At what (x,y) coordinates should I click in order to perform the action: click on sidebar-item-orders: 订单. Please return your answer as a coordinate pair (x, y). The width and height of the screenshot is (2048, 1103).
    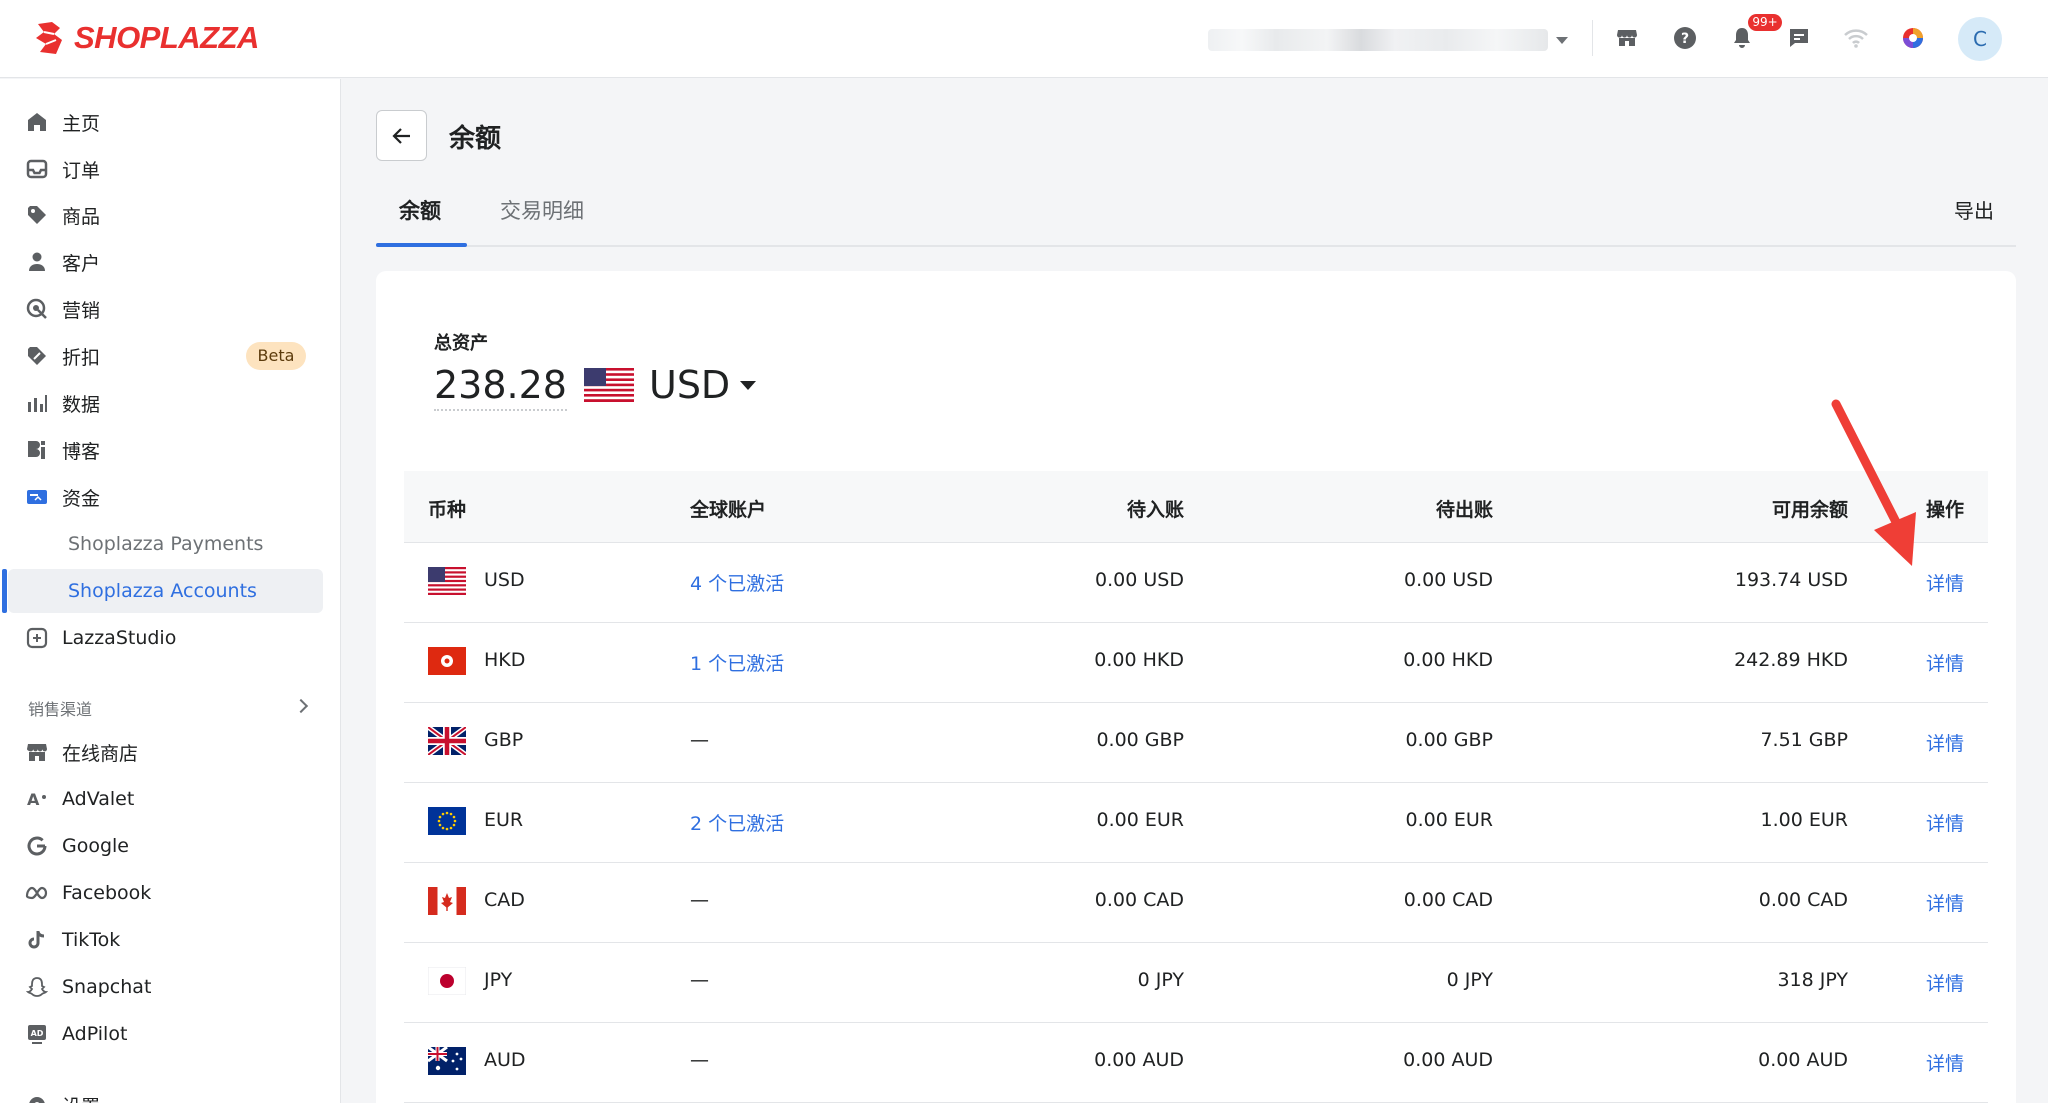
    Looking at the image, I should click on (170, 169).